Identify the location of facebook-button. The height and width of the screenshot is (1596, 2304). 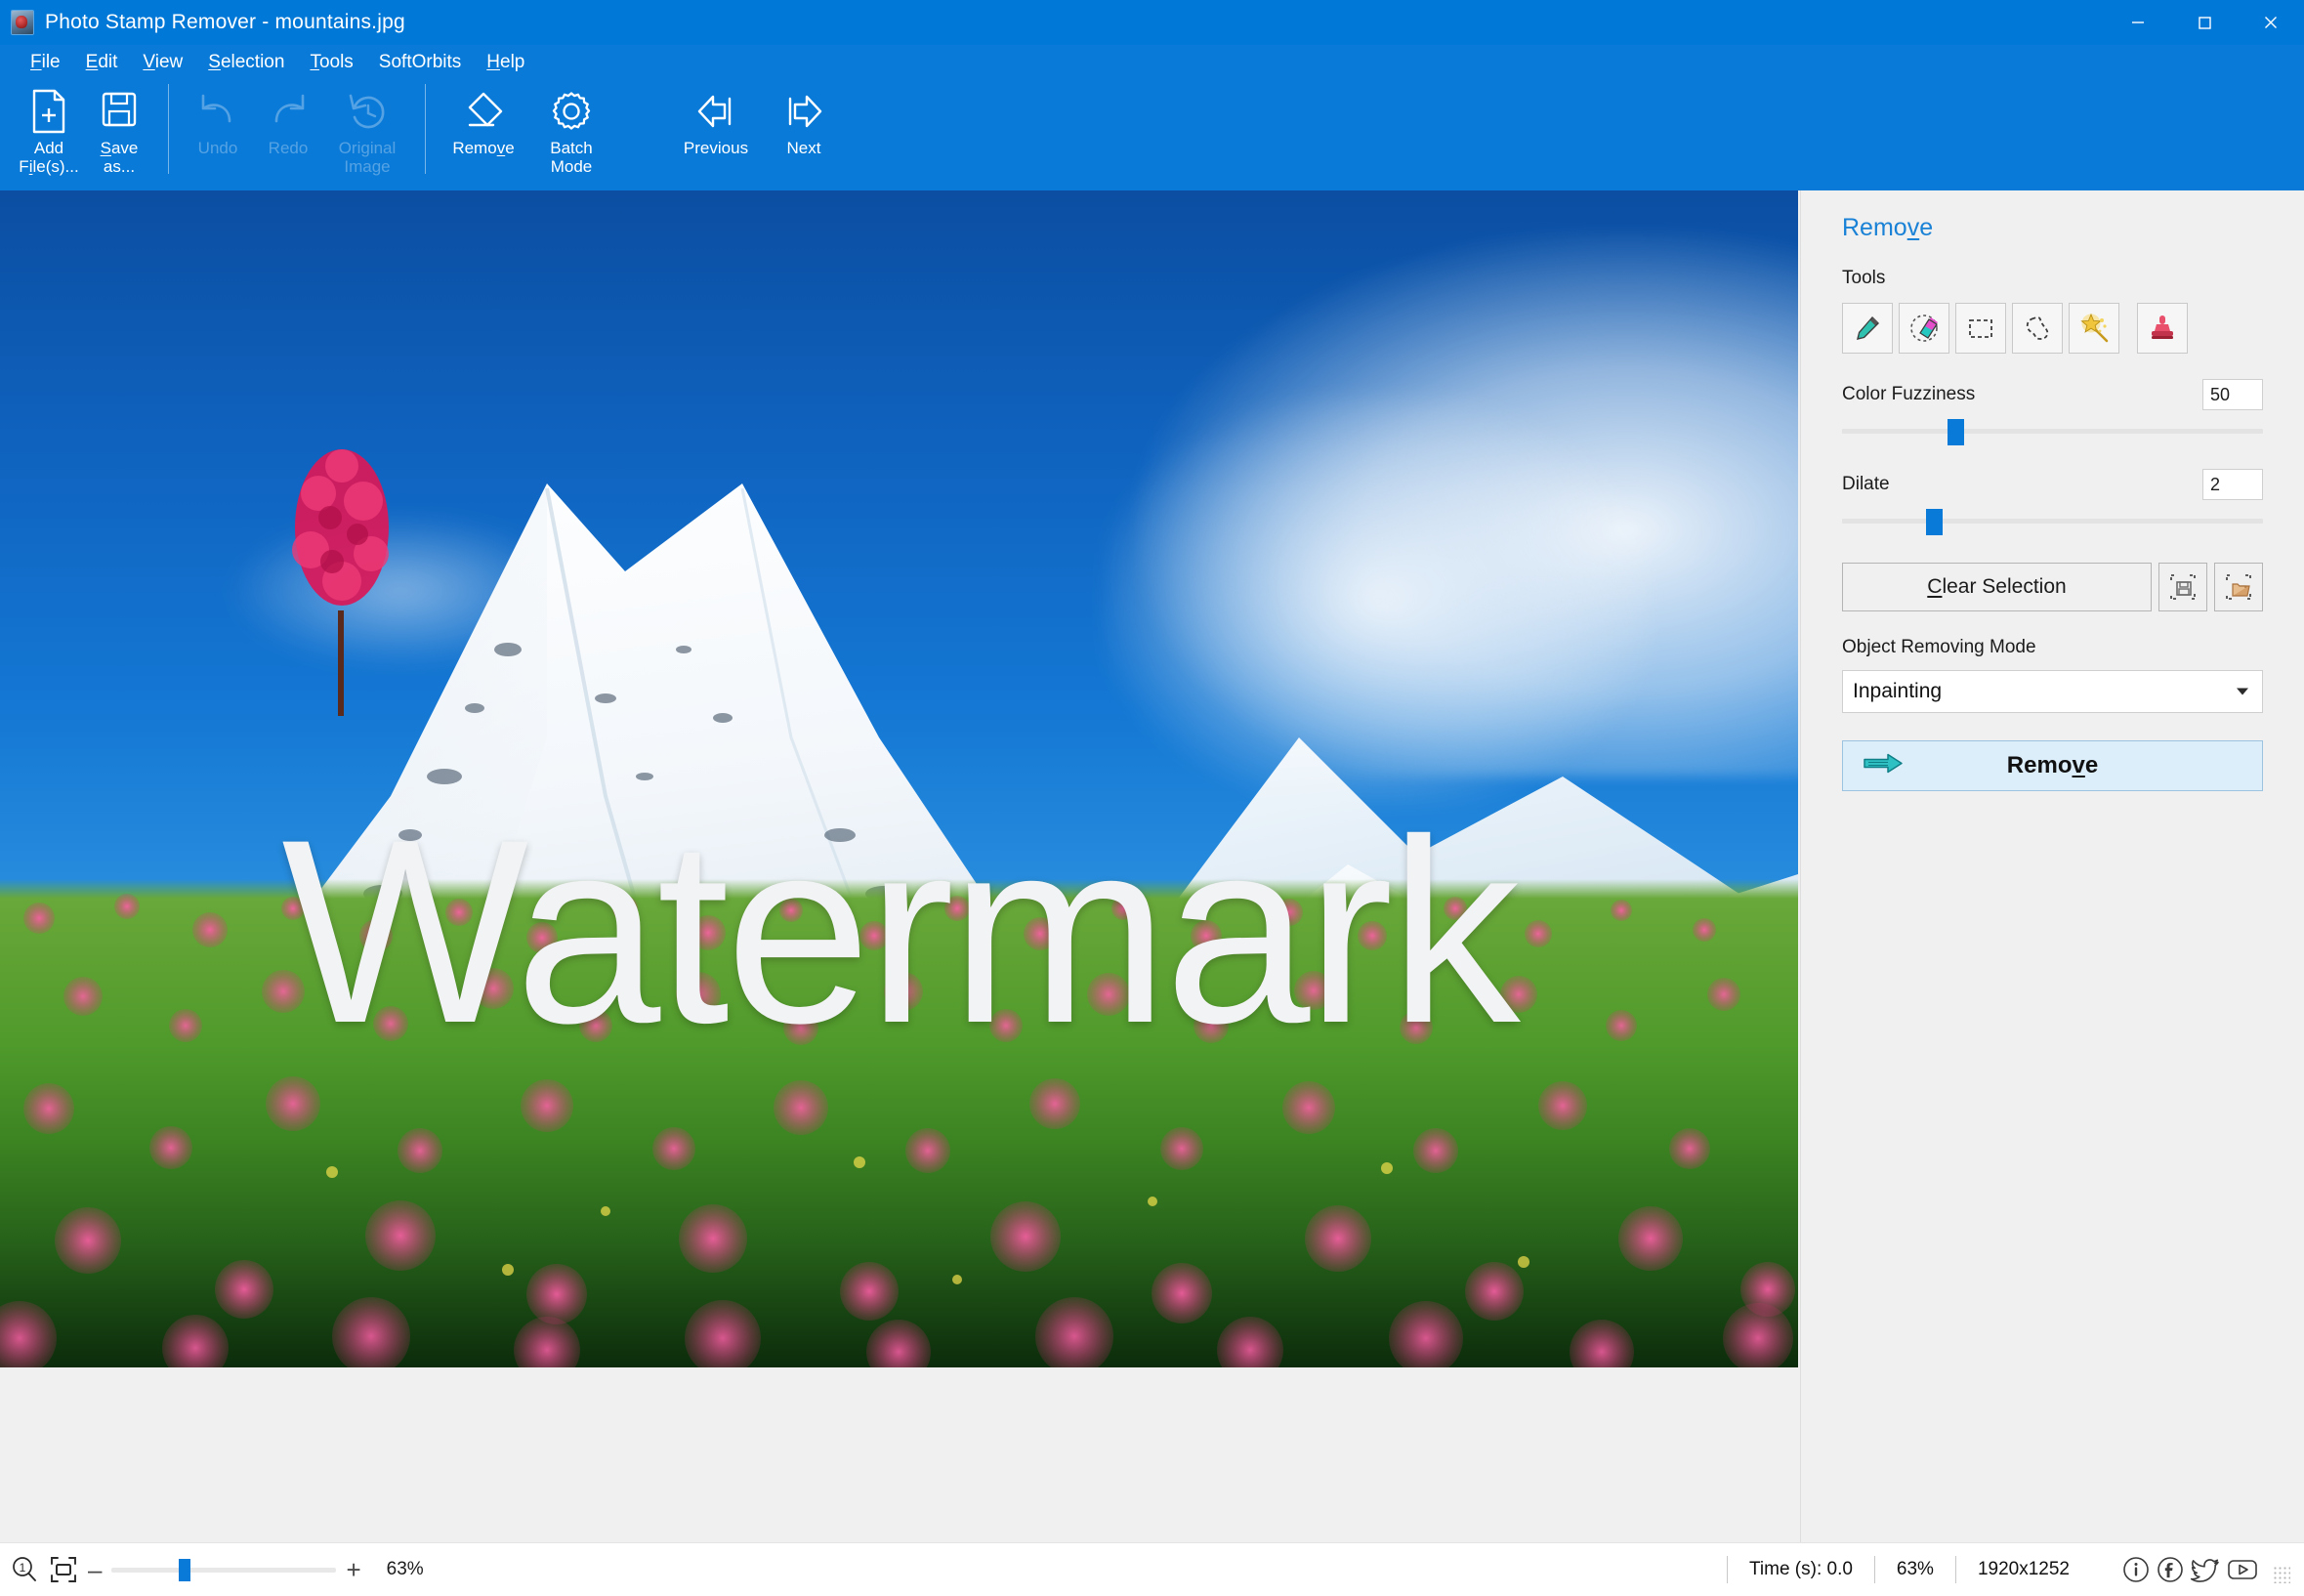
(2170, 1569).